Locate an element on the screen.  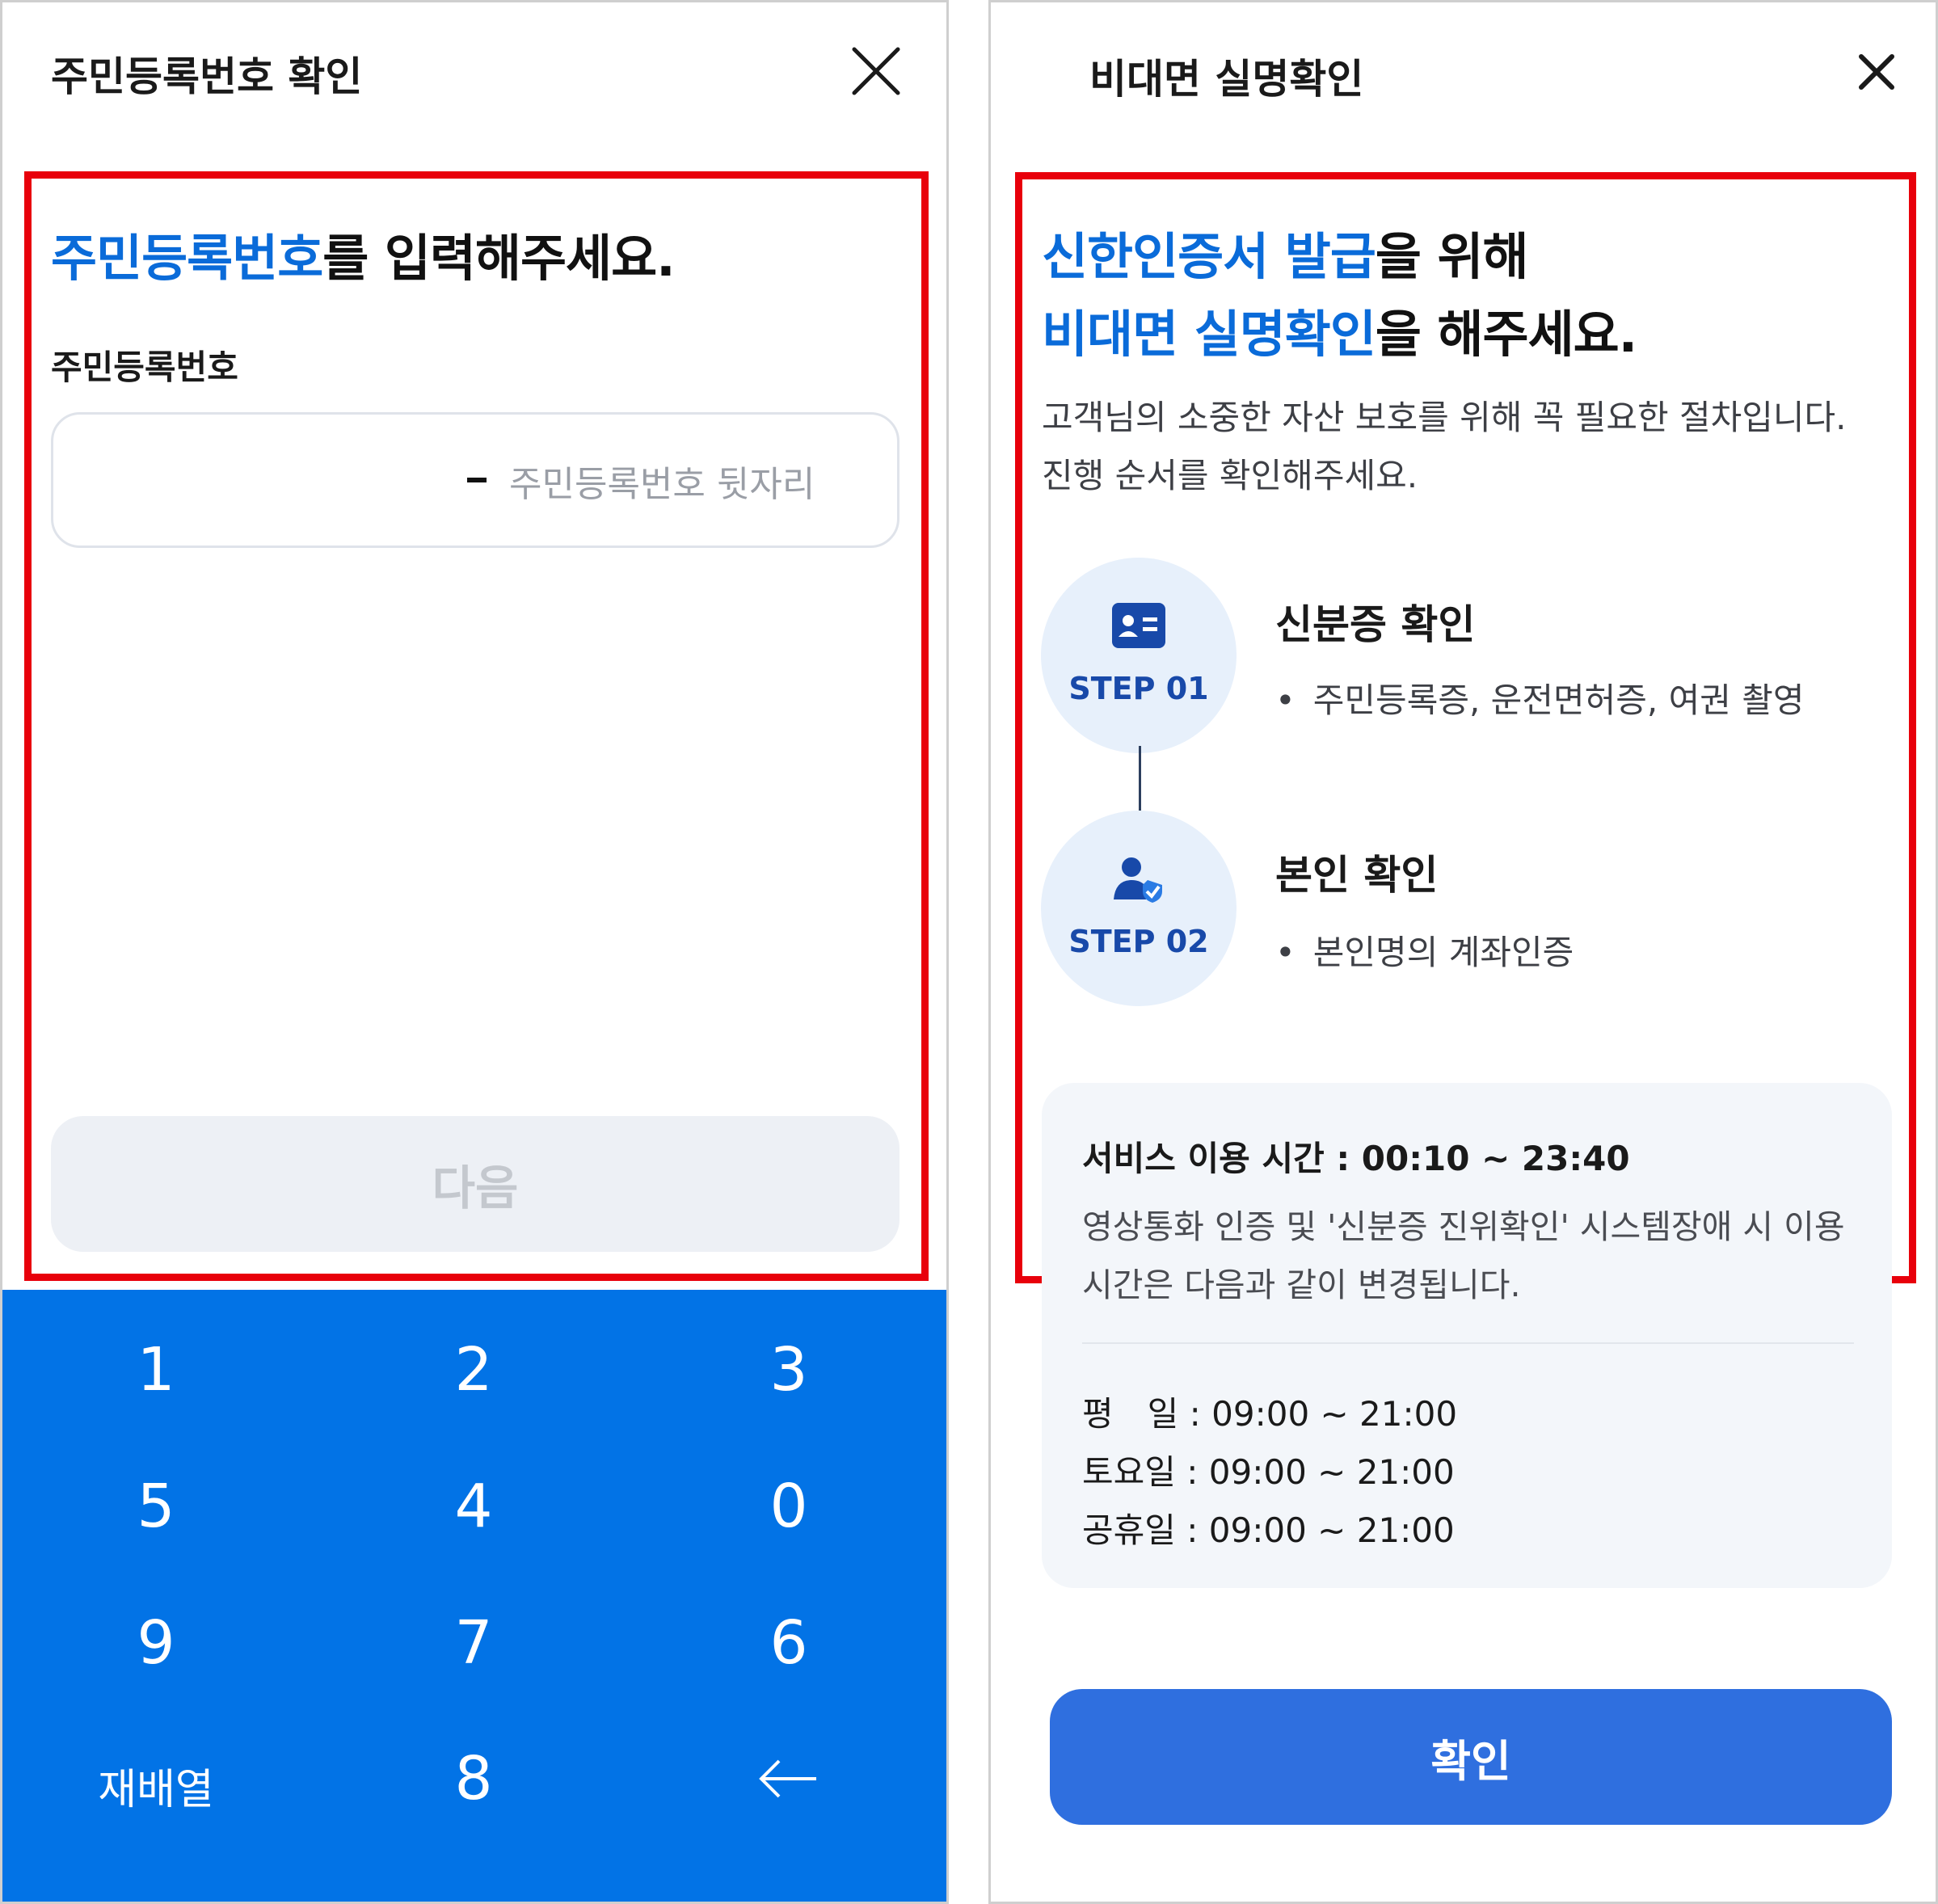
key-5: 5 is located at coordinates (156, 1506).